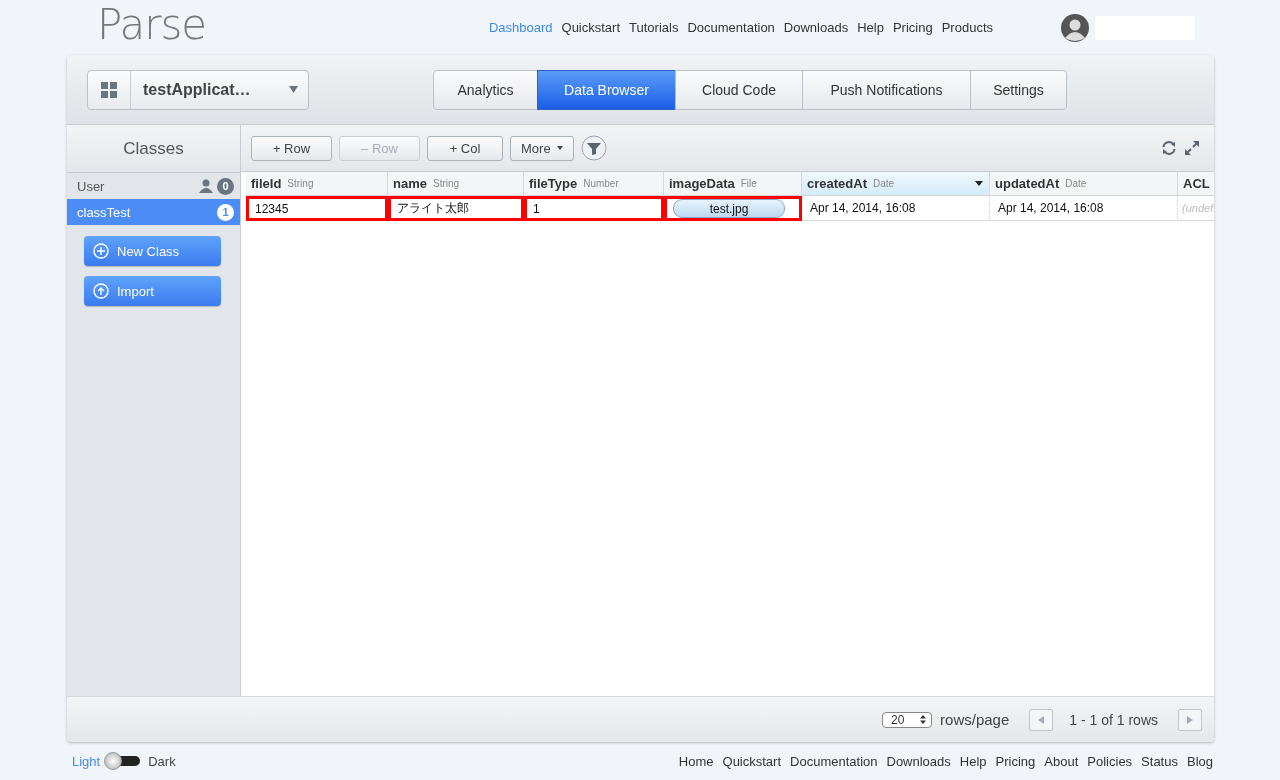  What do you see at coordinates (1110, 761) in the screenshot?
I see `footer-link: Policies` at bounding box center [1110, 761].